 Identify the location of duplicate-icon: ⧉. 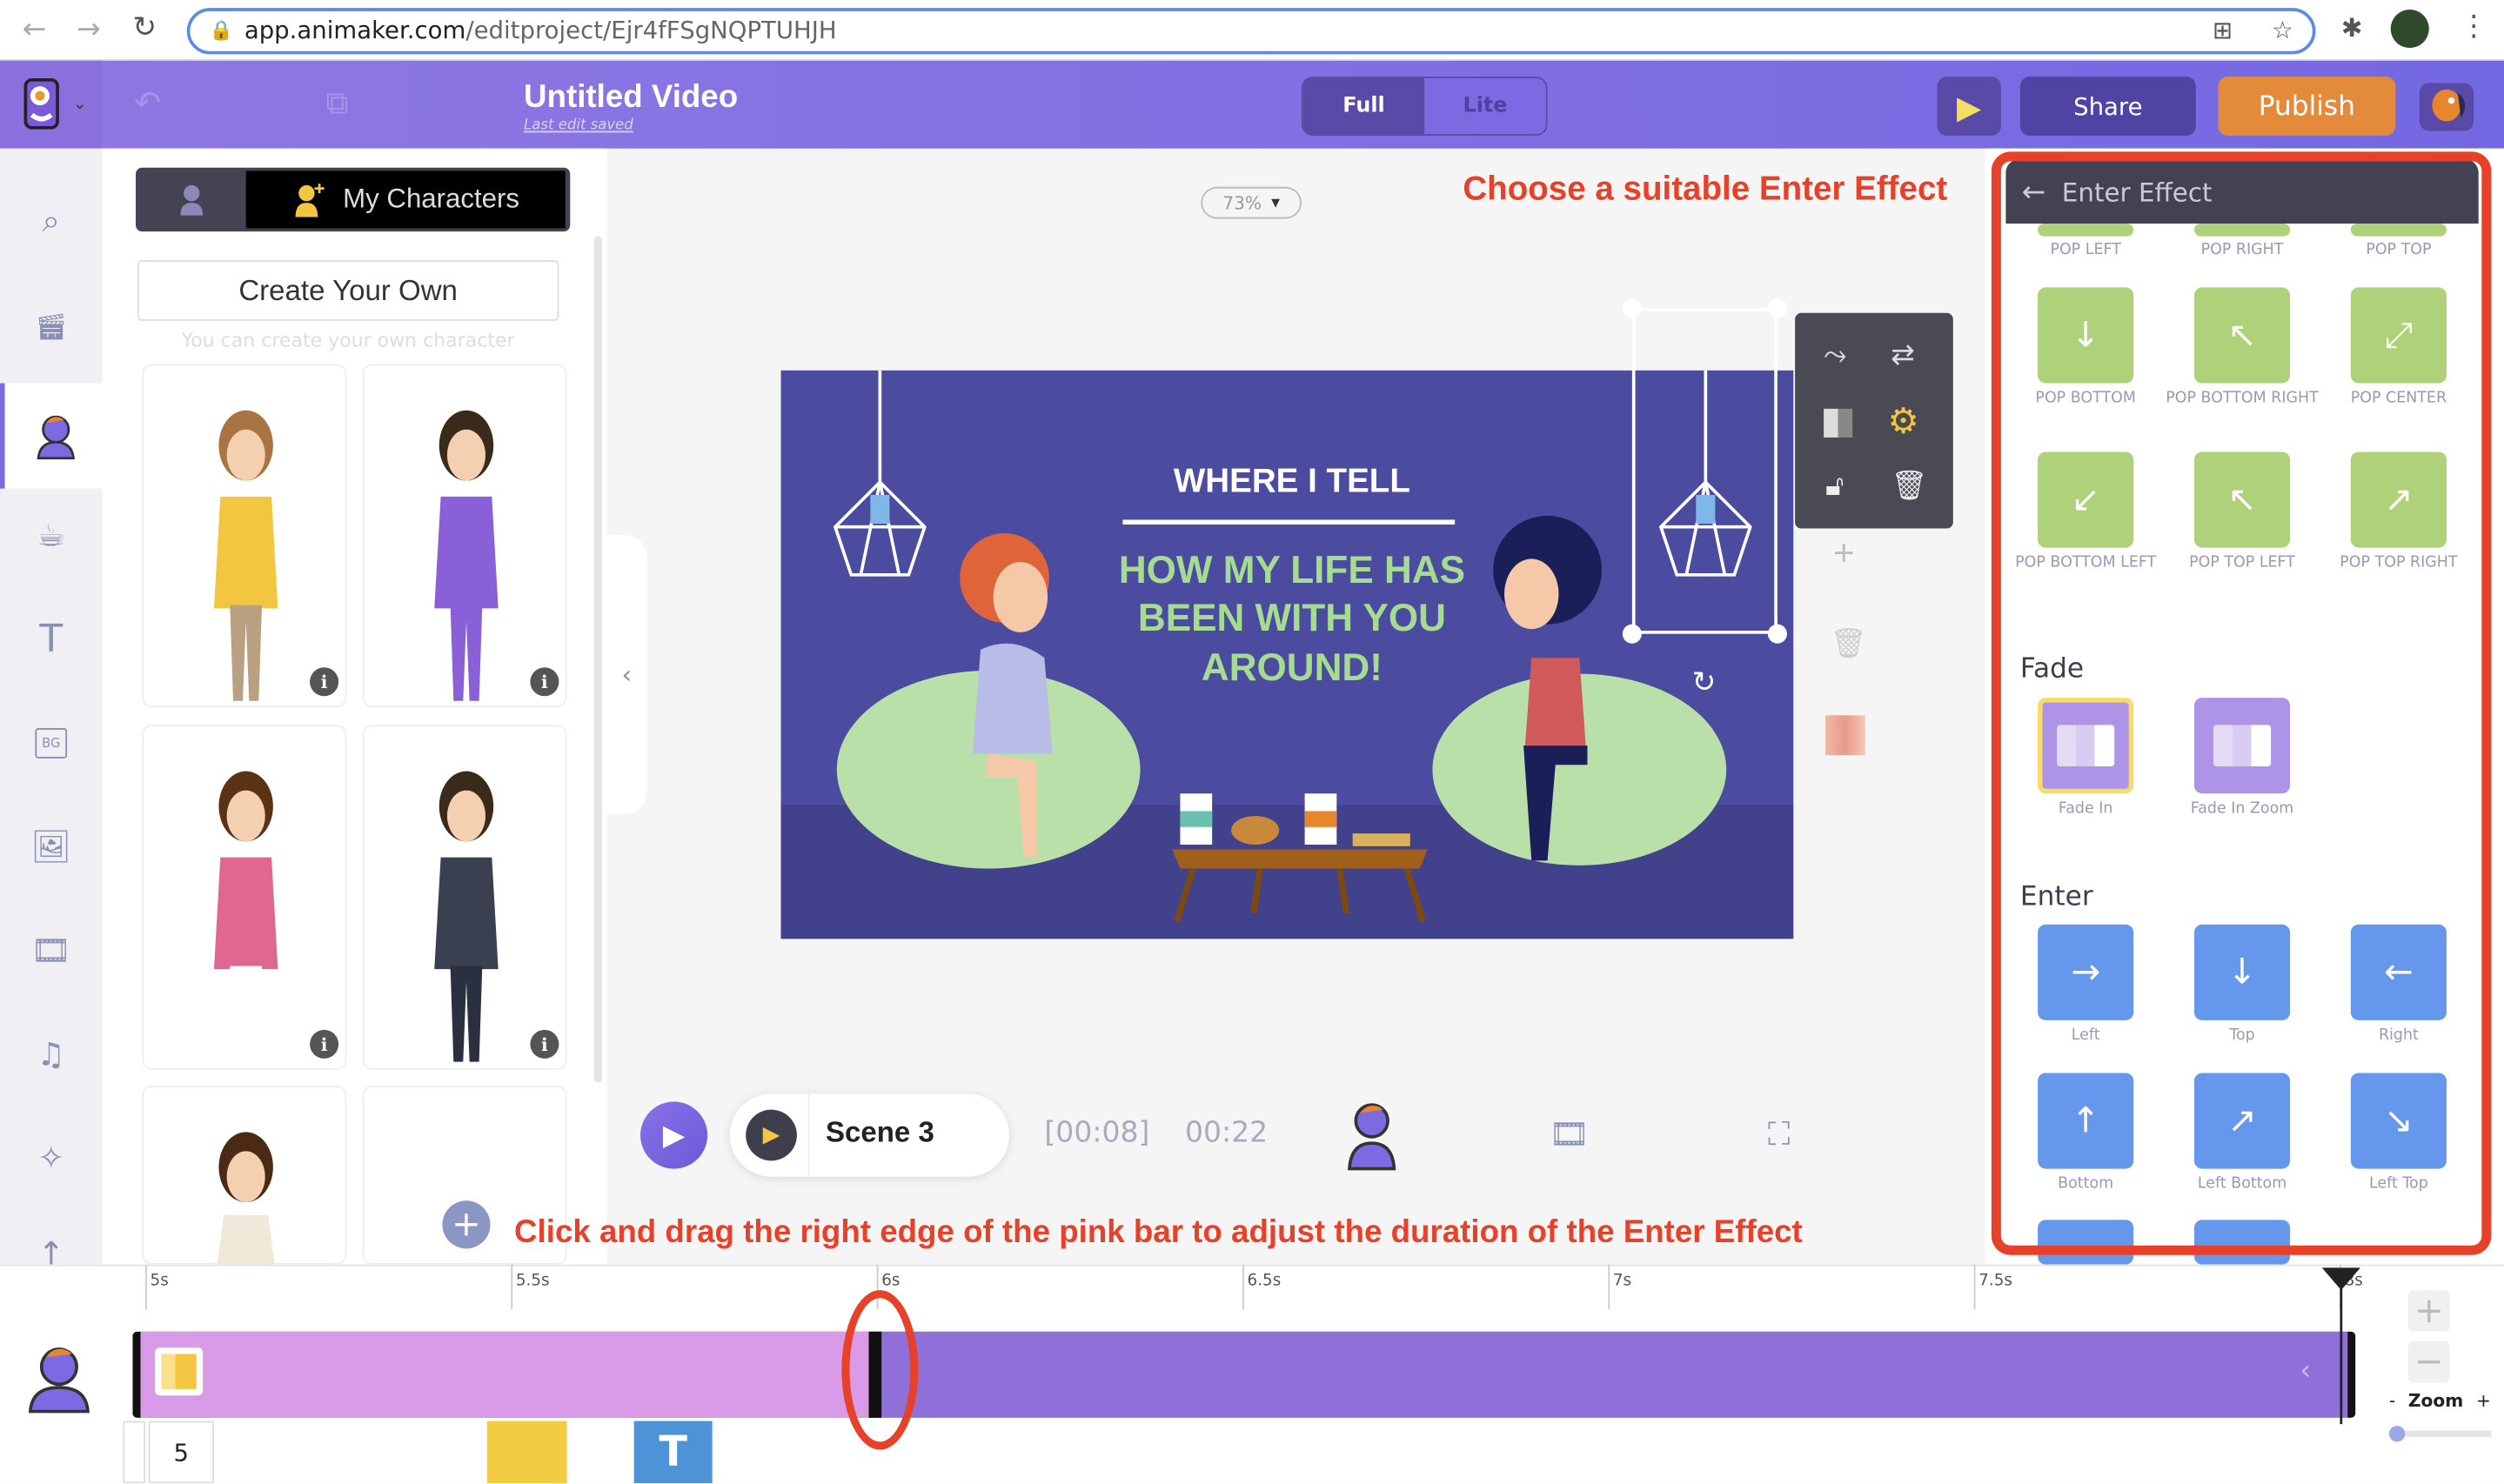
(336, 102).